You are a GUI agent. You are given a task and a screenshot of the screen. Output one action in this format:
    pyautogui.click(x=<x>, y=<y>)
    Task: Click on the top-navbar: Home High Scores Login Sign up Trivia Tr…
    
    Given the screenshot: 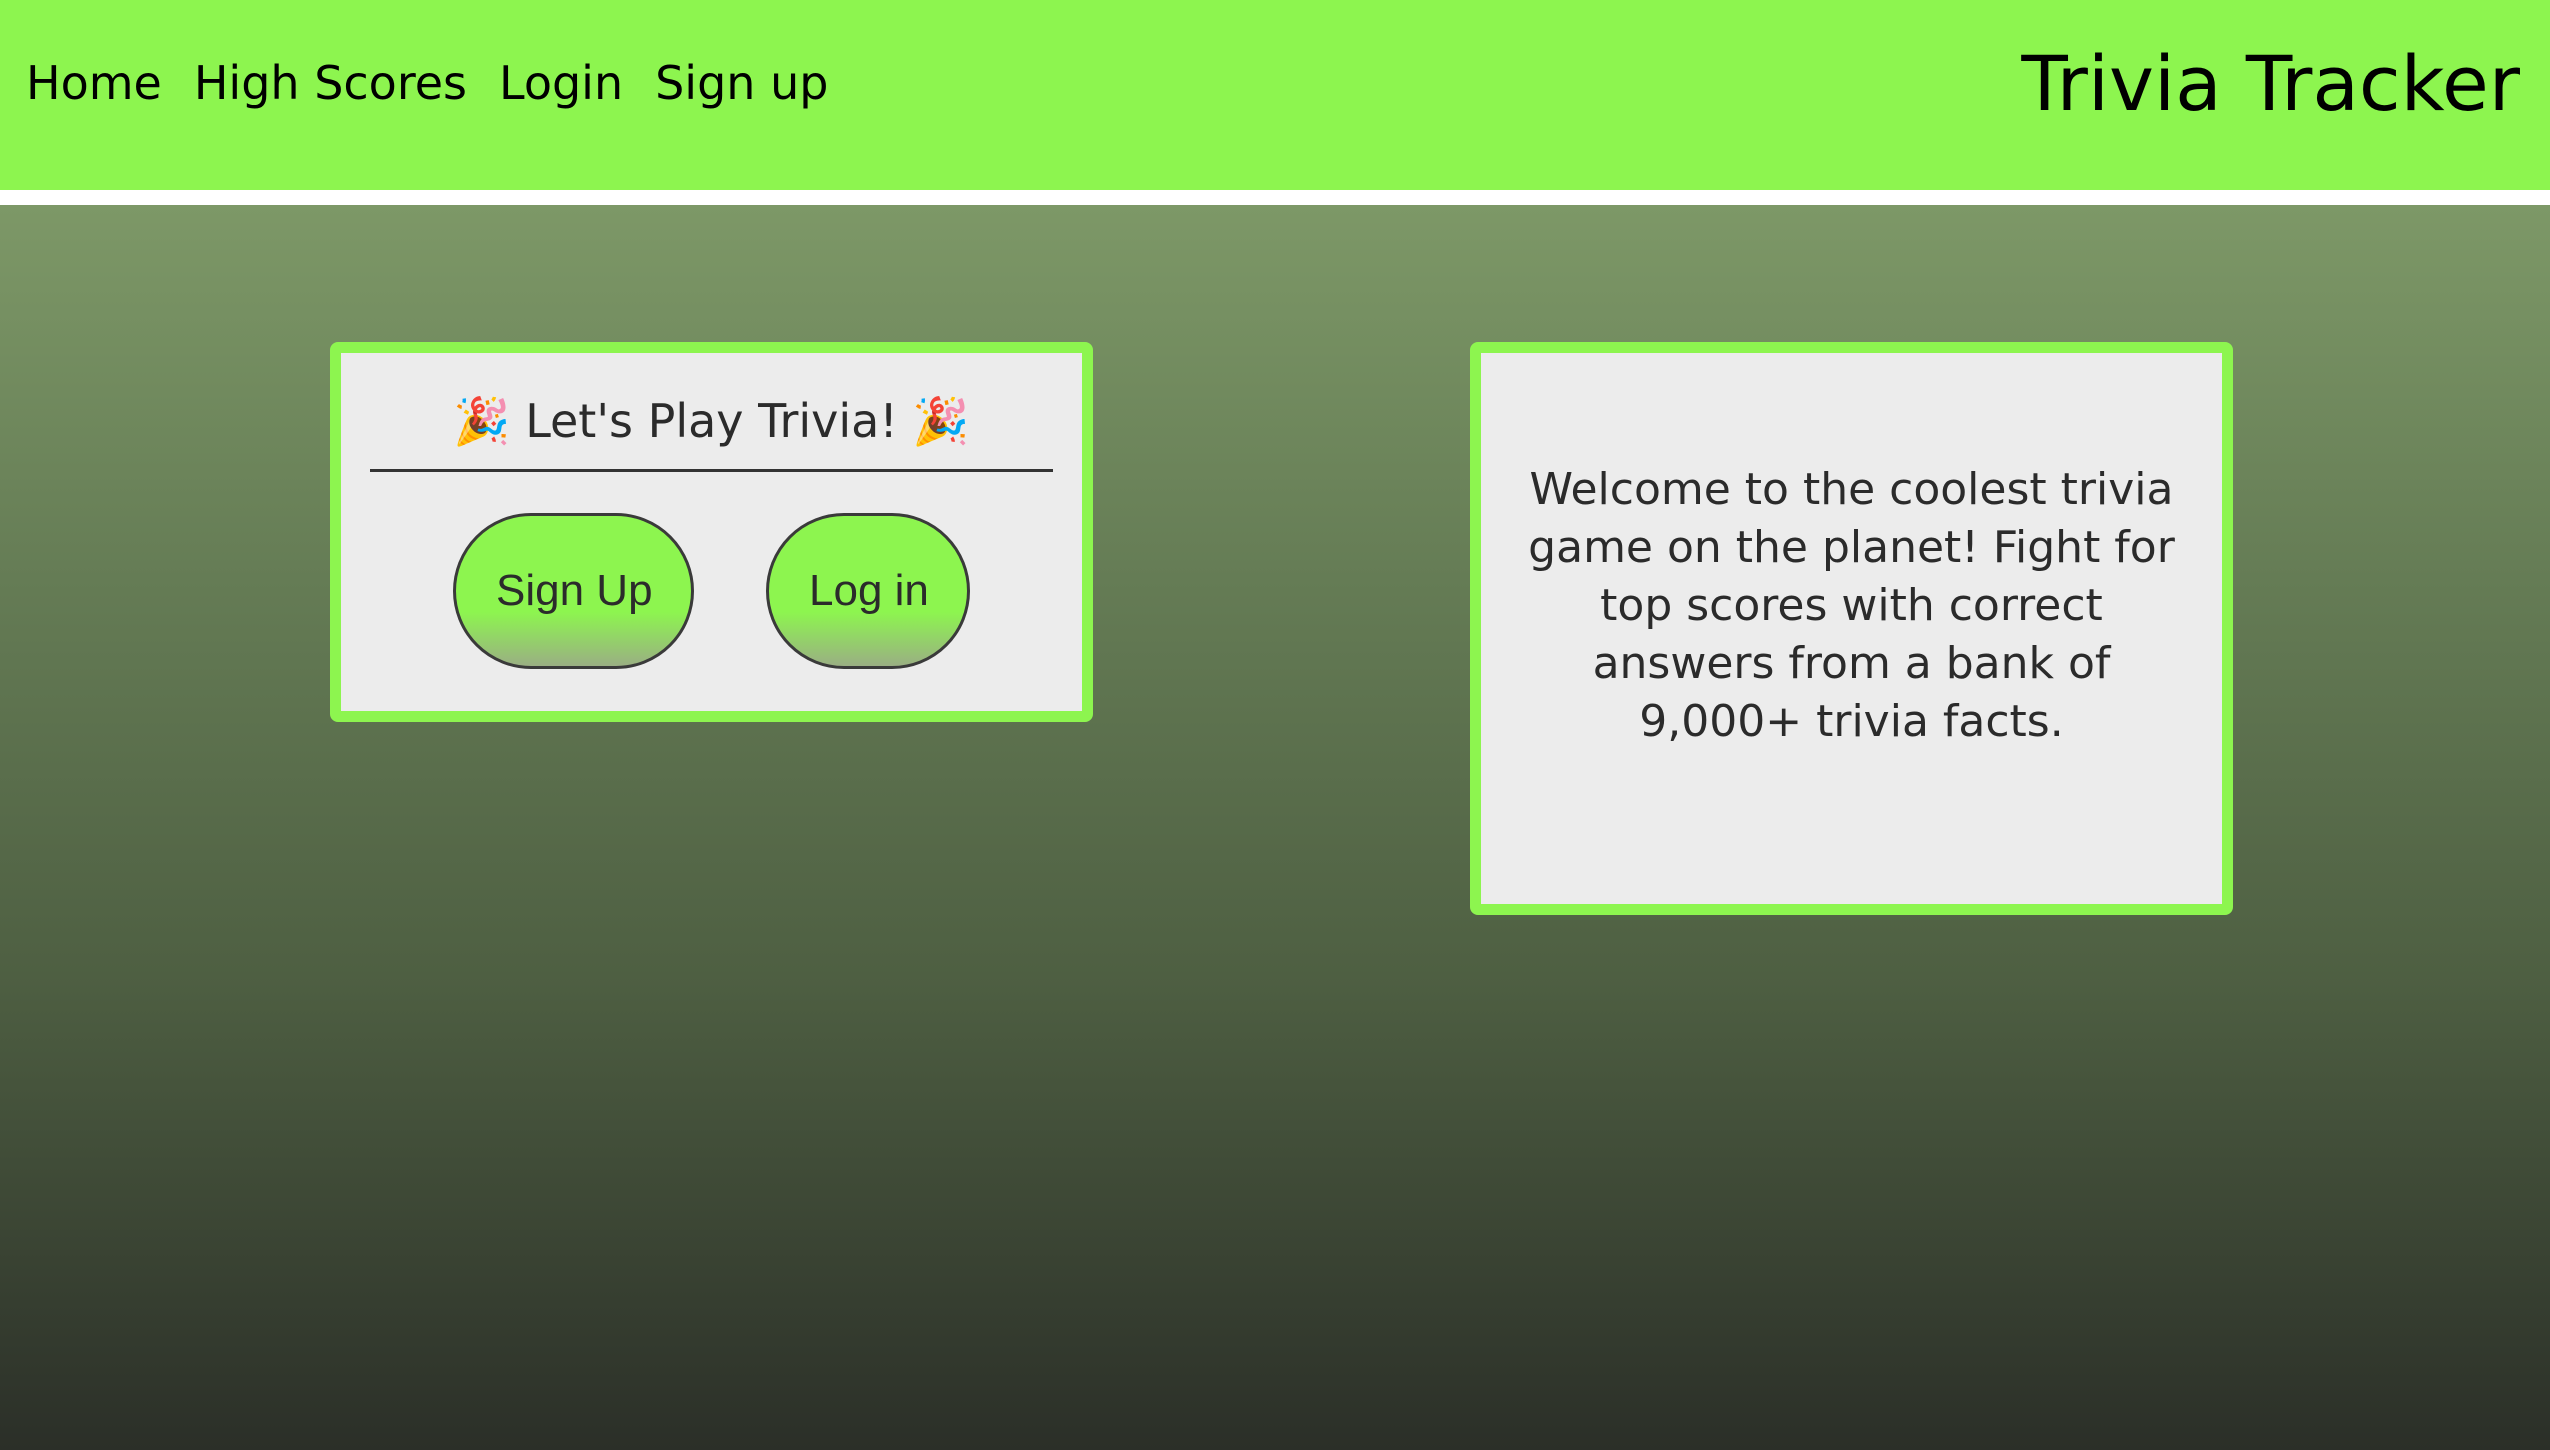 What is the action you would take?
    pyautogui.click(x=1275, y=95)
    